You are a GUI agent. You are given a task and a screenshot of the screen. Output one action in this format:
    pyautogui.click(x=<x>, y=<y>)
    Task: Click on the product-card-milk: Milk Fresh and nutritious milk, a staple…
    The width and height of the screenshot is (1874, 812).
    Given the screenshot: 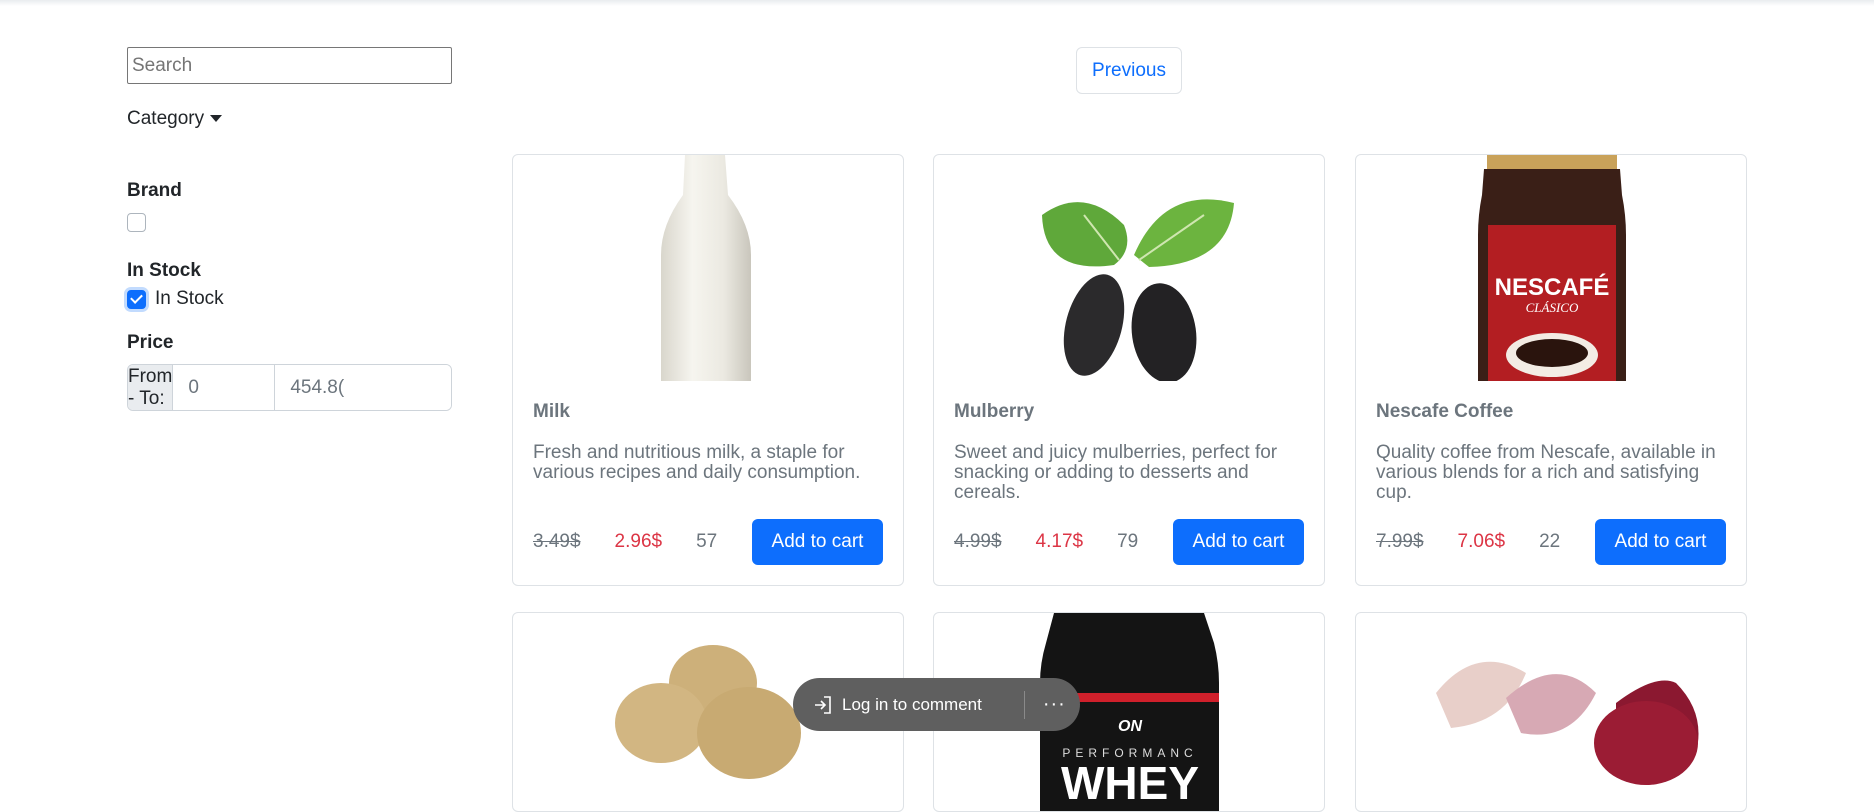 What is the action you would take?
    pyautogui.click(x=708, y=370)
    